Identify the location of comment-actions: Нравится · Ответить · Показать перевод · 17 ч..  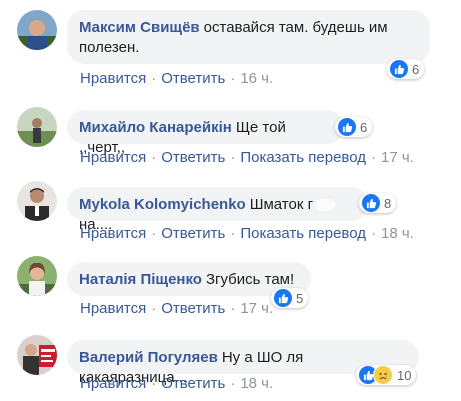
(247, 157).